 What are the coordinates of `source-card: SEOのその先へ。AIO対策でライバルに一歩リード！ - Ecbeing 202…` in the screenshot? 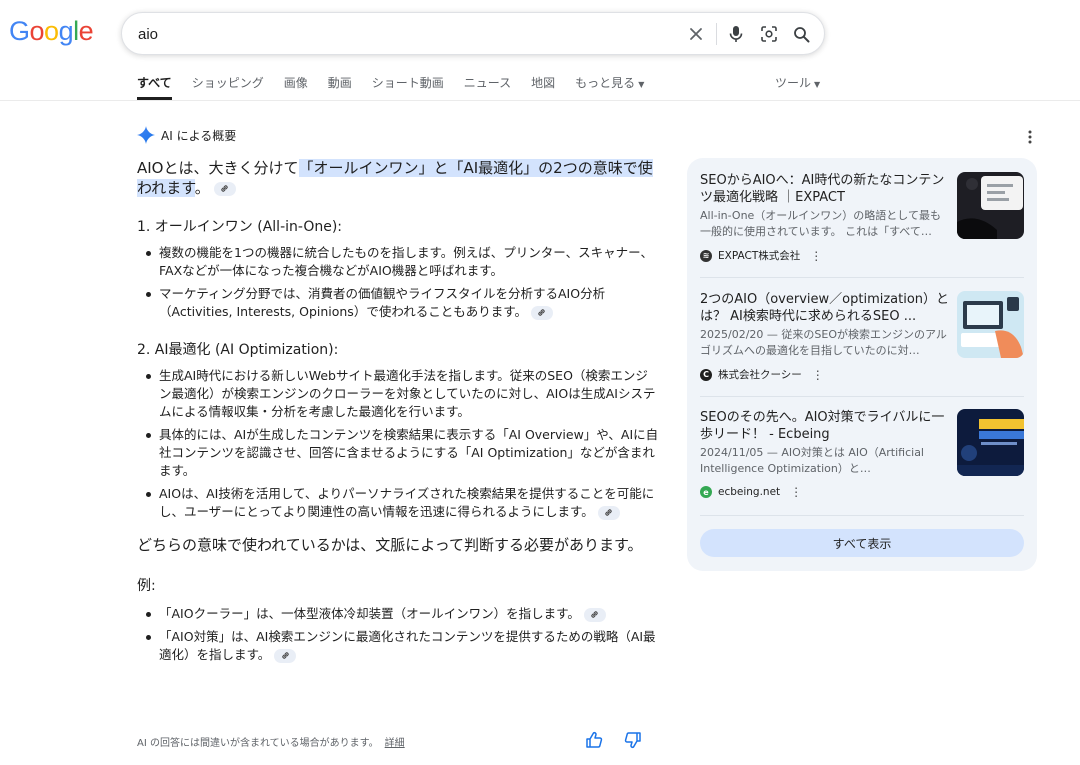 It's located at (862, 456).